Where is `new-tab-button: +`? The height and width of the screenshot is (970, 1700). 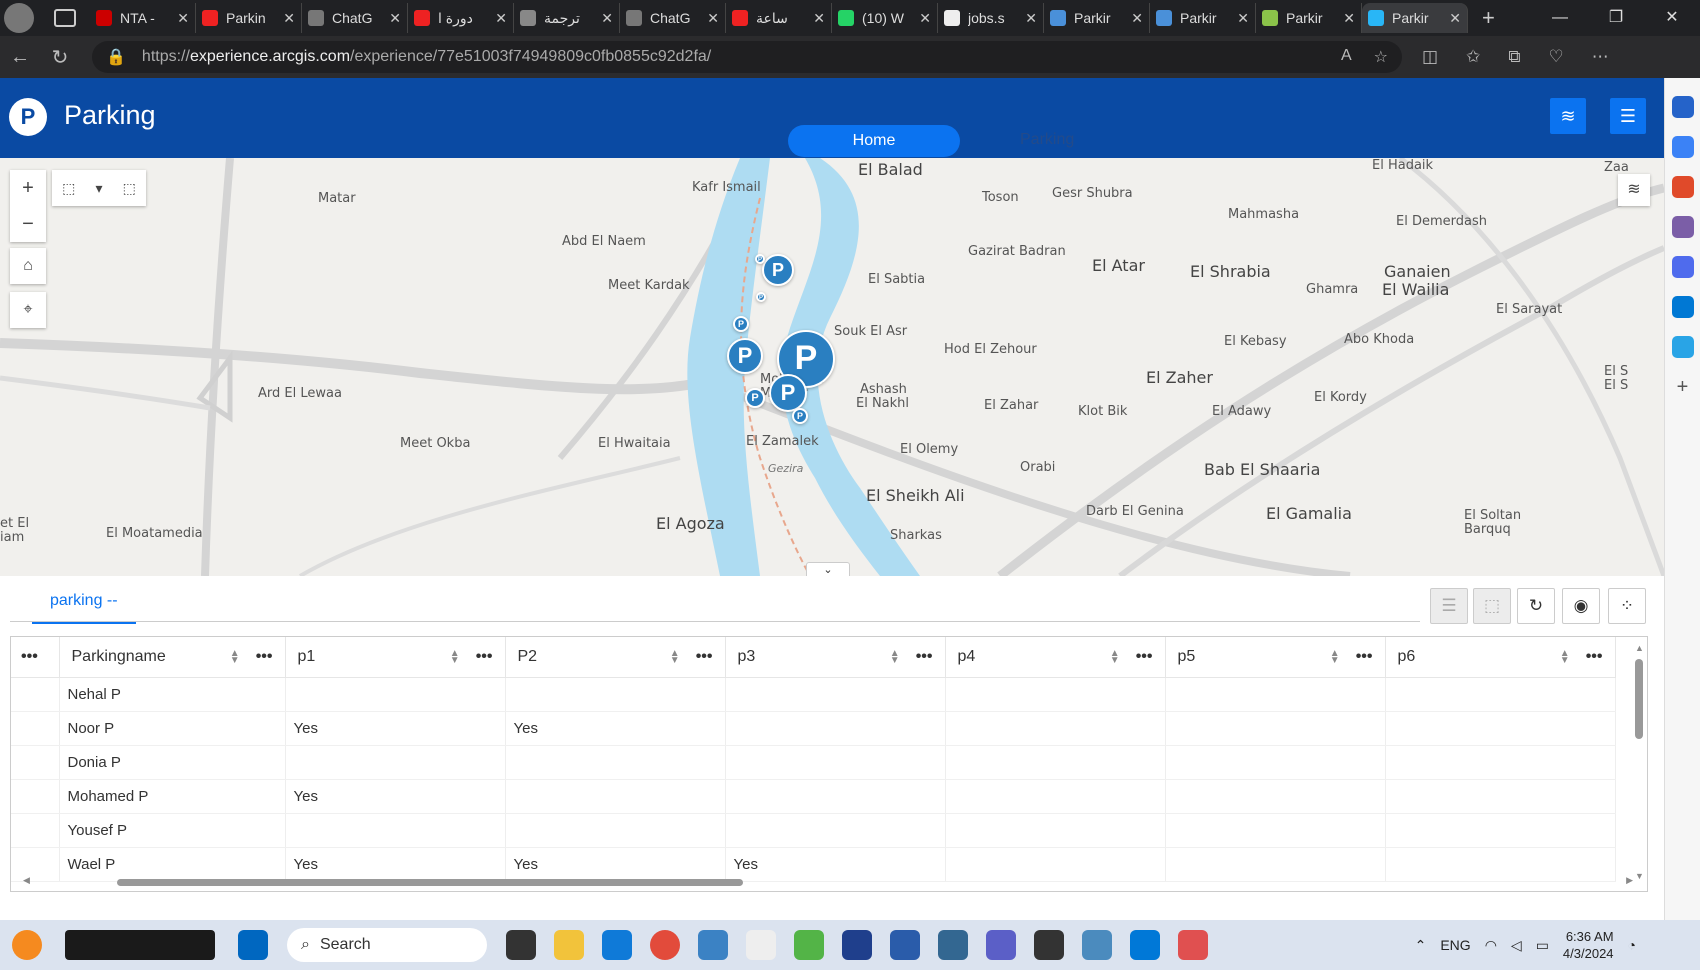
new-tab-button: + is located at coordinates (1488, 18).